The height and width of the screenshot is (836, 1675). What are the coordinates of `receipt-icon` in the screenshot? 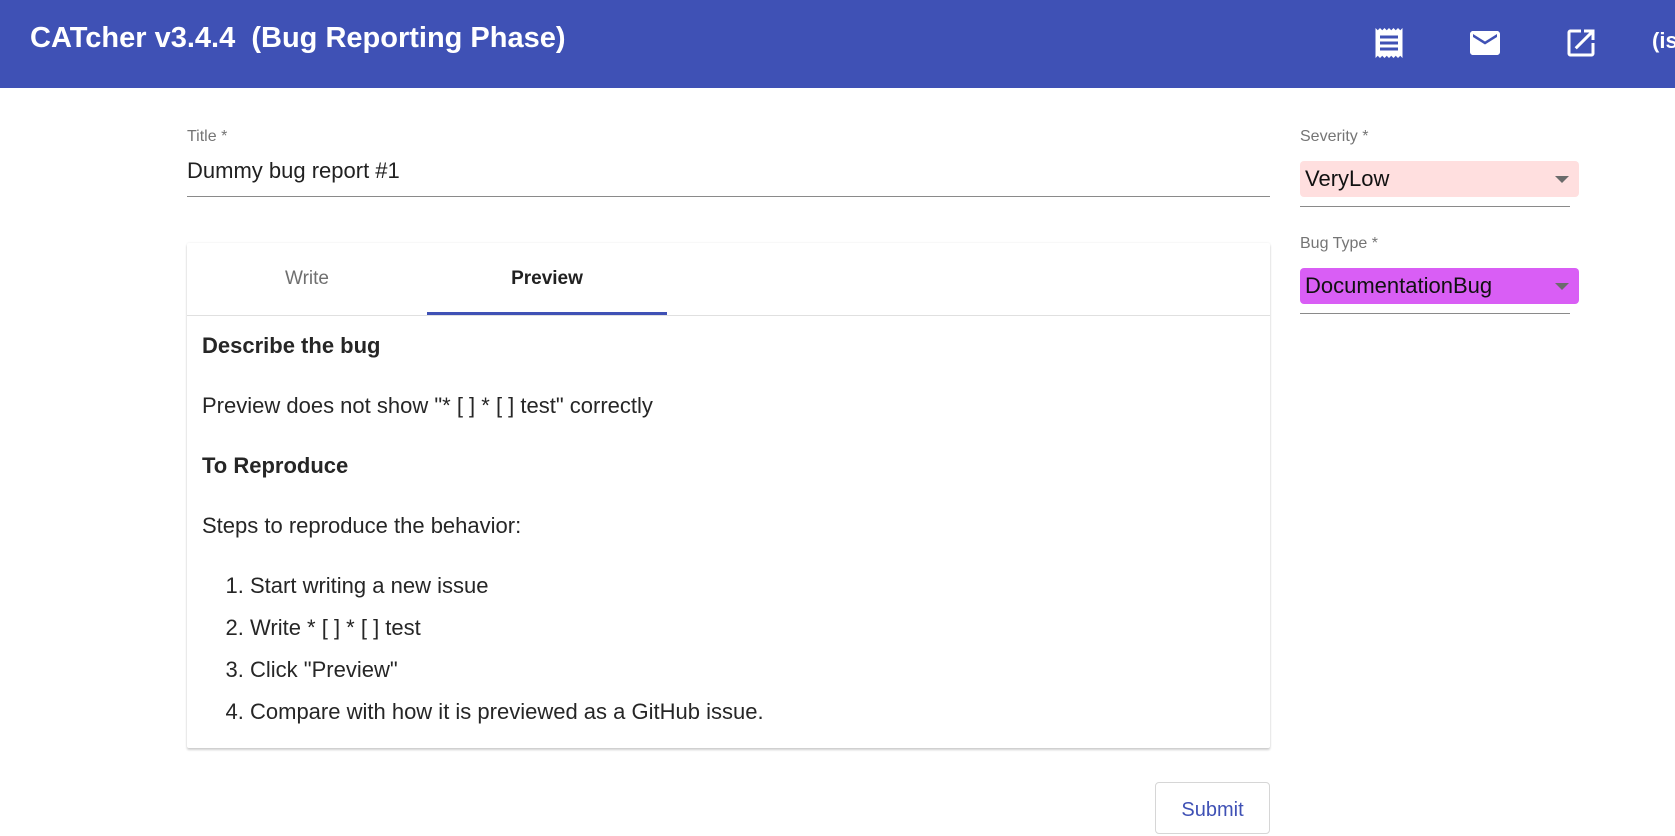 It's located at (1389, 43).